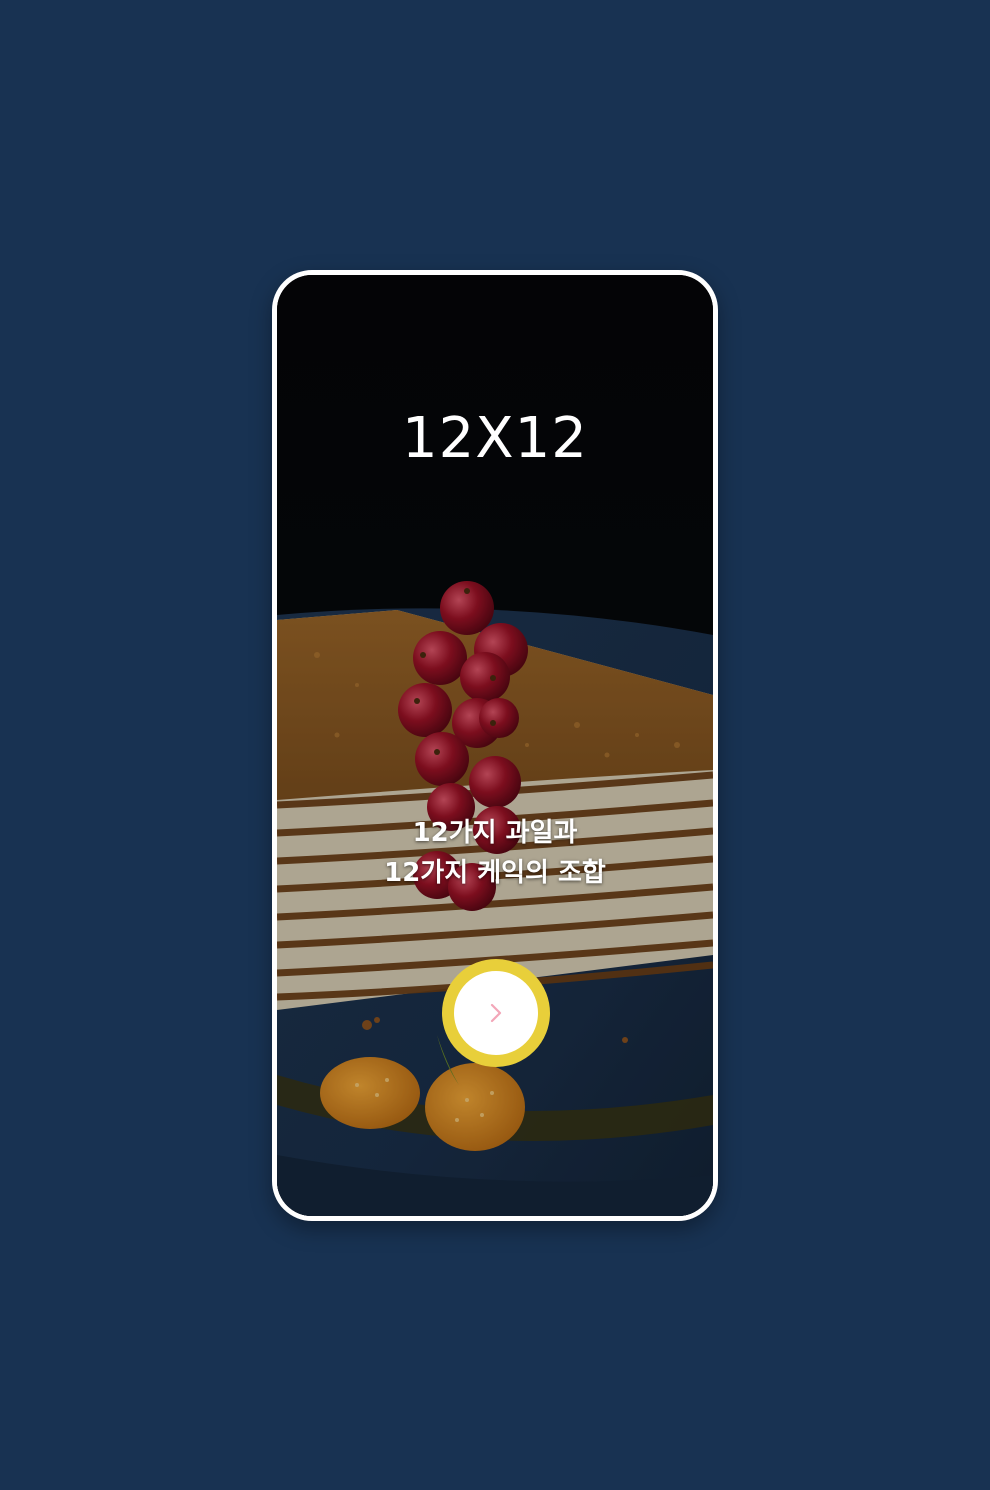  I want to click on chevron-right-icon, so click(496, 1013).